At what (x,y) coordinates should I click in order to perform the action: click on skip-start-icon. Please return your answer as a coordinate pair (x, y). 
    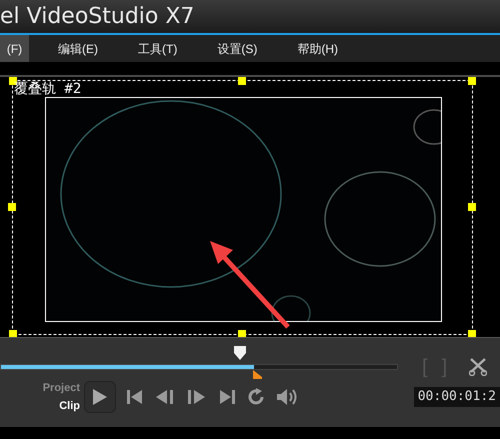
    Looking at the image, I should click on (135, 397).